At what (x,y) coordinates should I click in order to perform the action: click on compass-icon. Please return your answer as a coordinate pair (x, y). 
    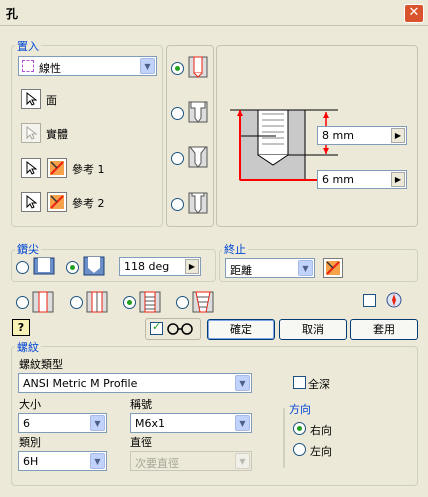
    Looking at the image, I should click on (394, 300).